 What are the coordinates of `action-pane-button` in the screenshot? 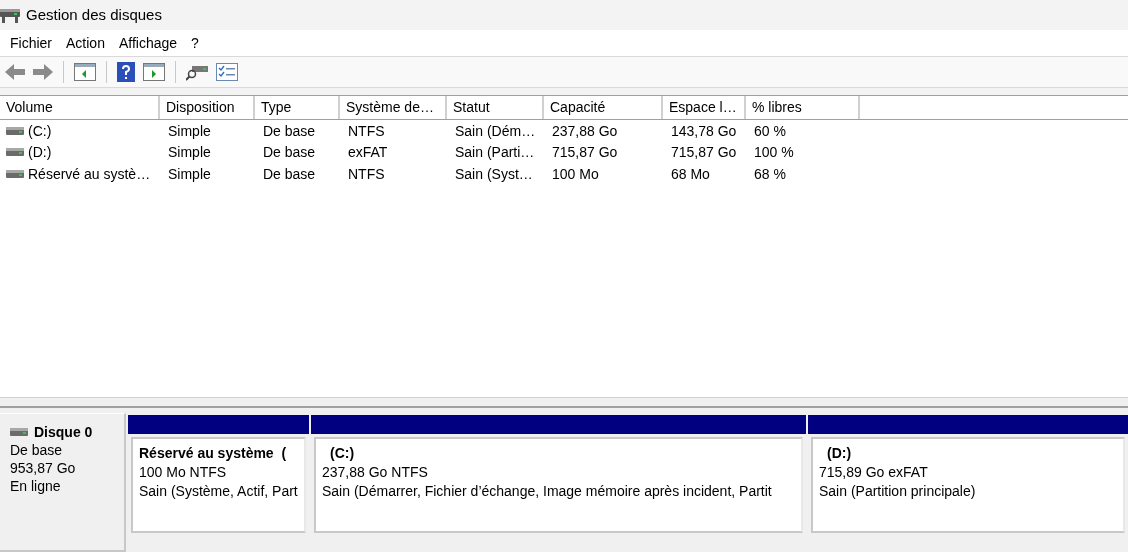 It's located at (154, 72).